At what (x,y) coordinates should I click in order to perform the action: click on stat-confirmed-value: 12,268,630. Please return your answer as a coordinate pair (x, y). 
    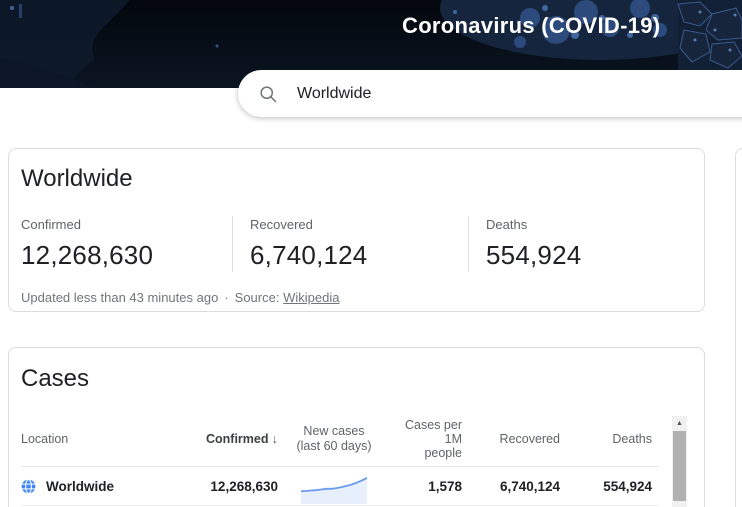
    Looking at the image, I should click on (87, 255).